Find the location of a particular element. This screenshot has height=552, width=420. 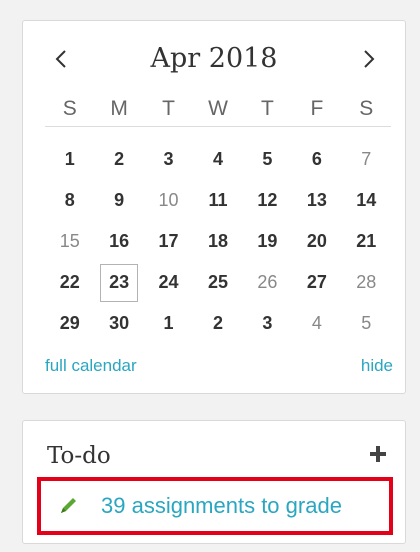

calendar-day-number: 11 is located at coordinates (218, 200).